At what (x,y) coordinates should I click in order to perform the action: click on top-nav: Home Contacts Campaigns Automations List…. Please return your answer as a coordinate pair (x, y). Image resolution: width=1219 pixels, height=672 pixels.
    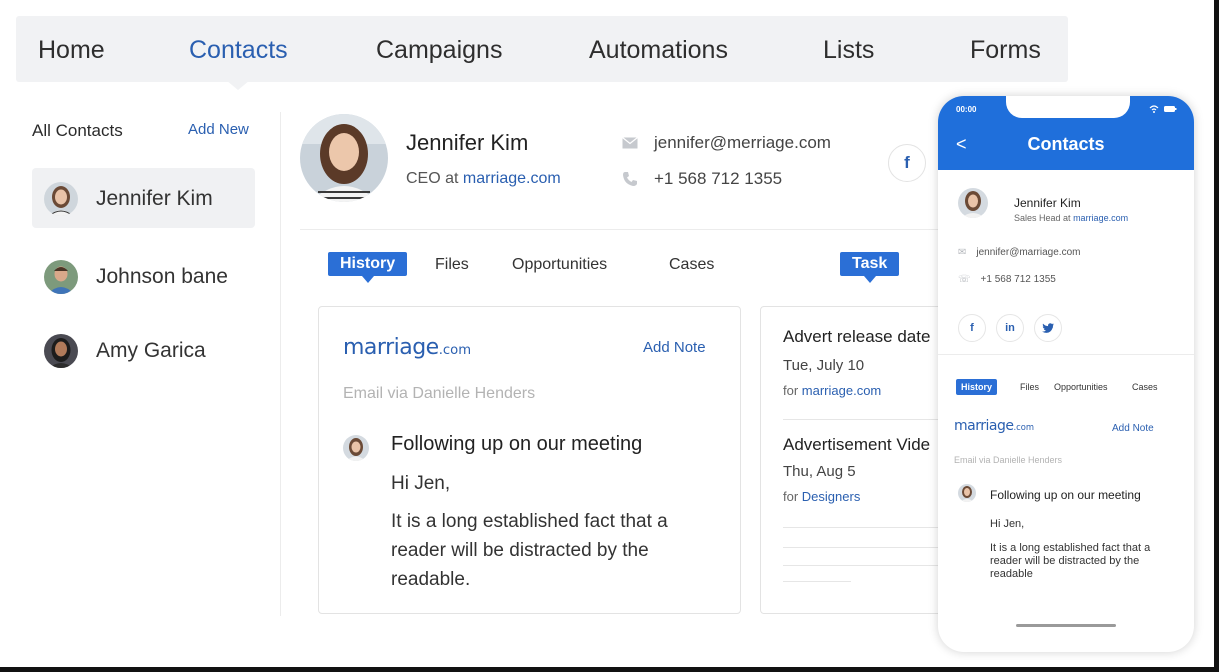
    Looking at the image, I should click on (542, 49).